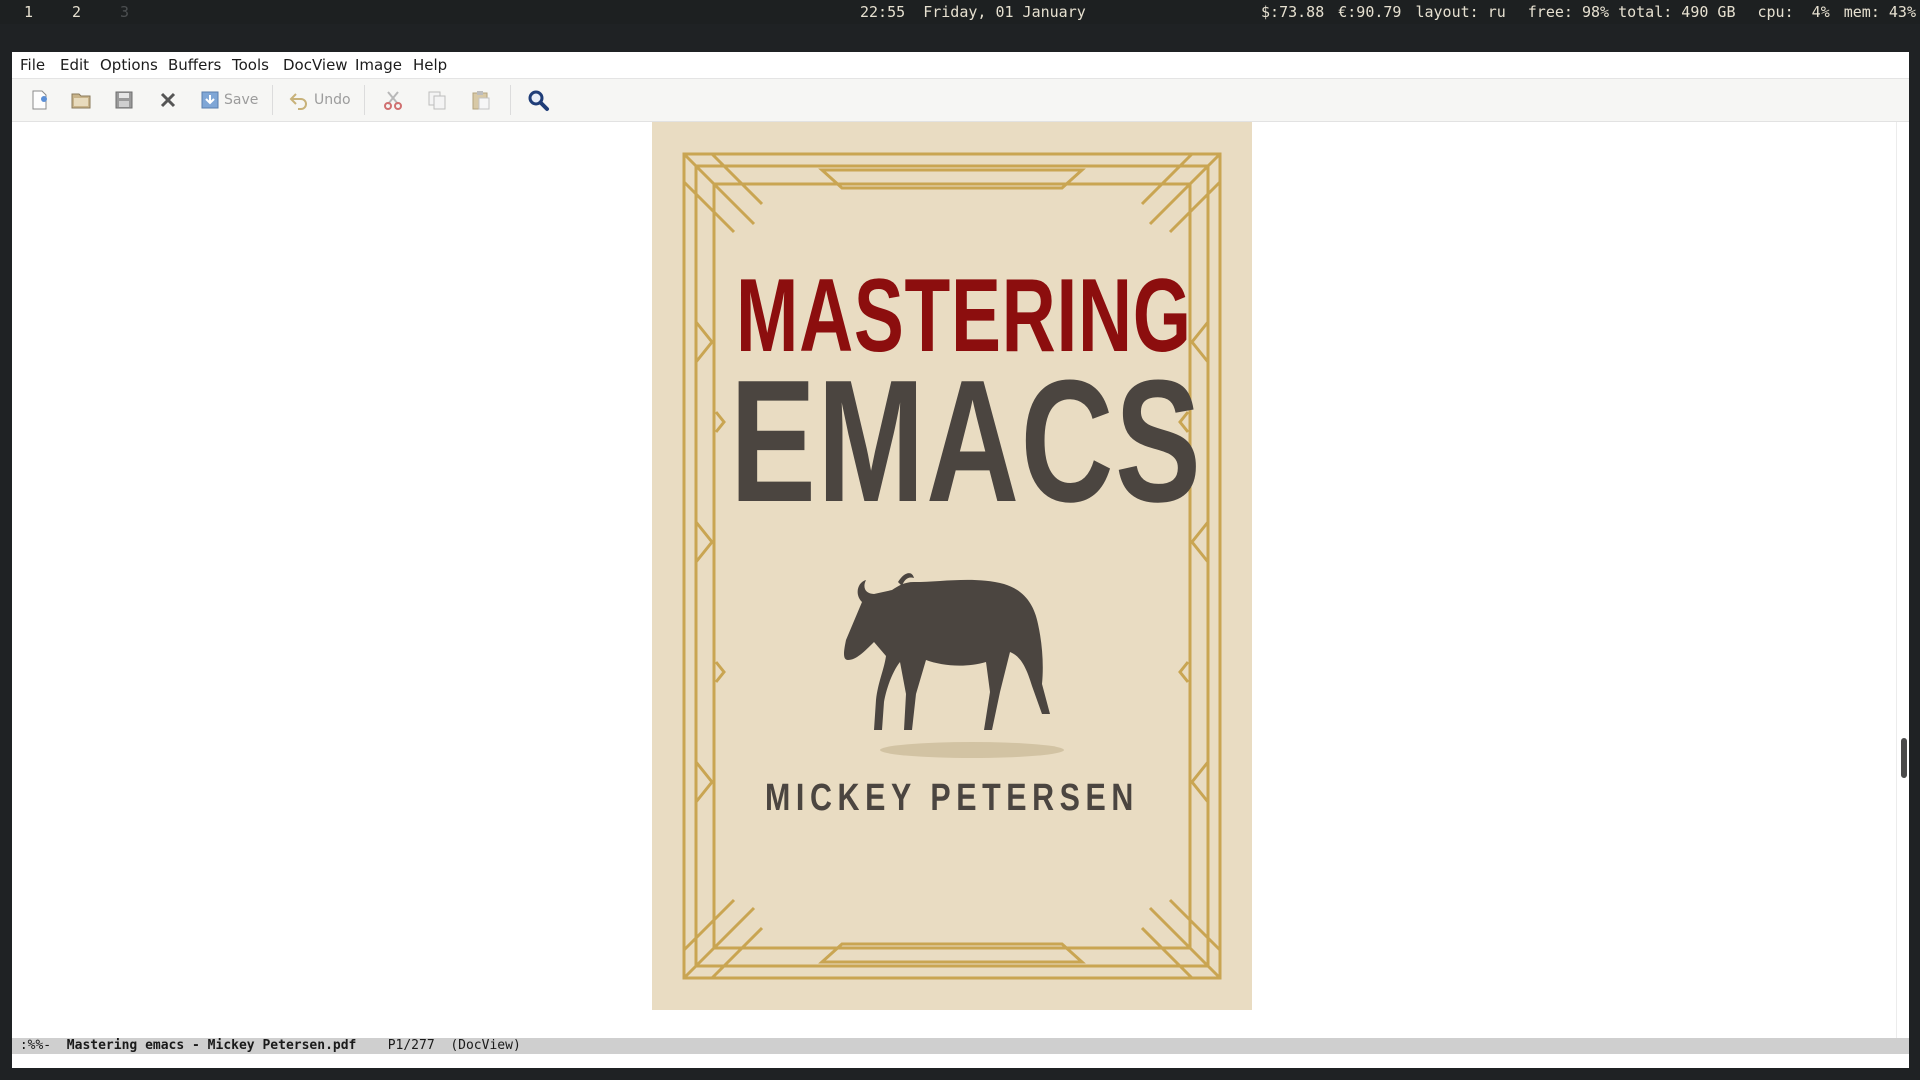 This screenshot has height=1080, width=1920. What do you see at coordinates (952, 798) in the screenshot?
I see `cover-author: MICKEY PETERSEN` at bounding box center [952, 798].